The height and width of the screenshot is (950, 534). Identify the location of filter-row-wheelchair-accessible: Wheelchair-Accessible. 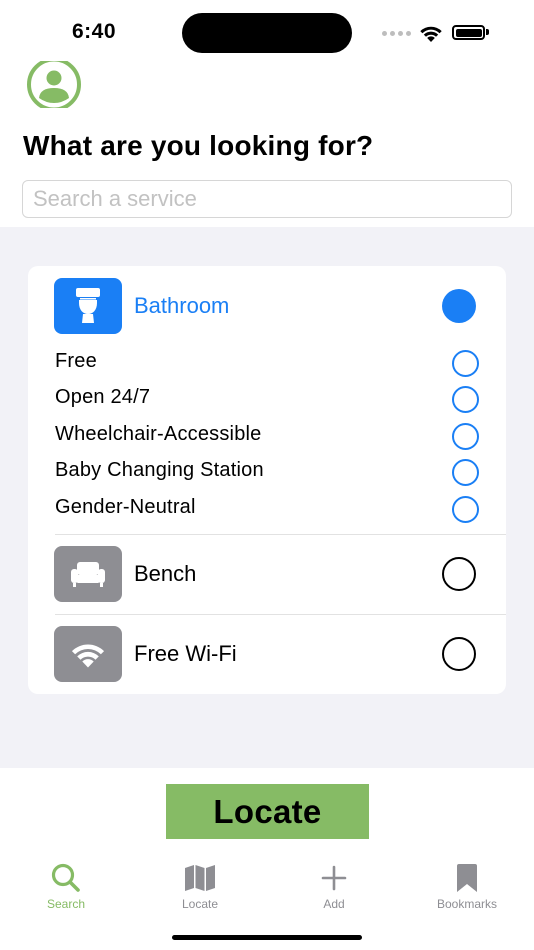
(267, 436).